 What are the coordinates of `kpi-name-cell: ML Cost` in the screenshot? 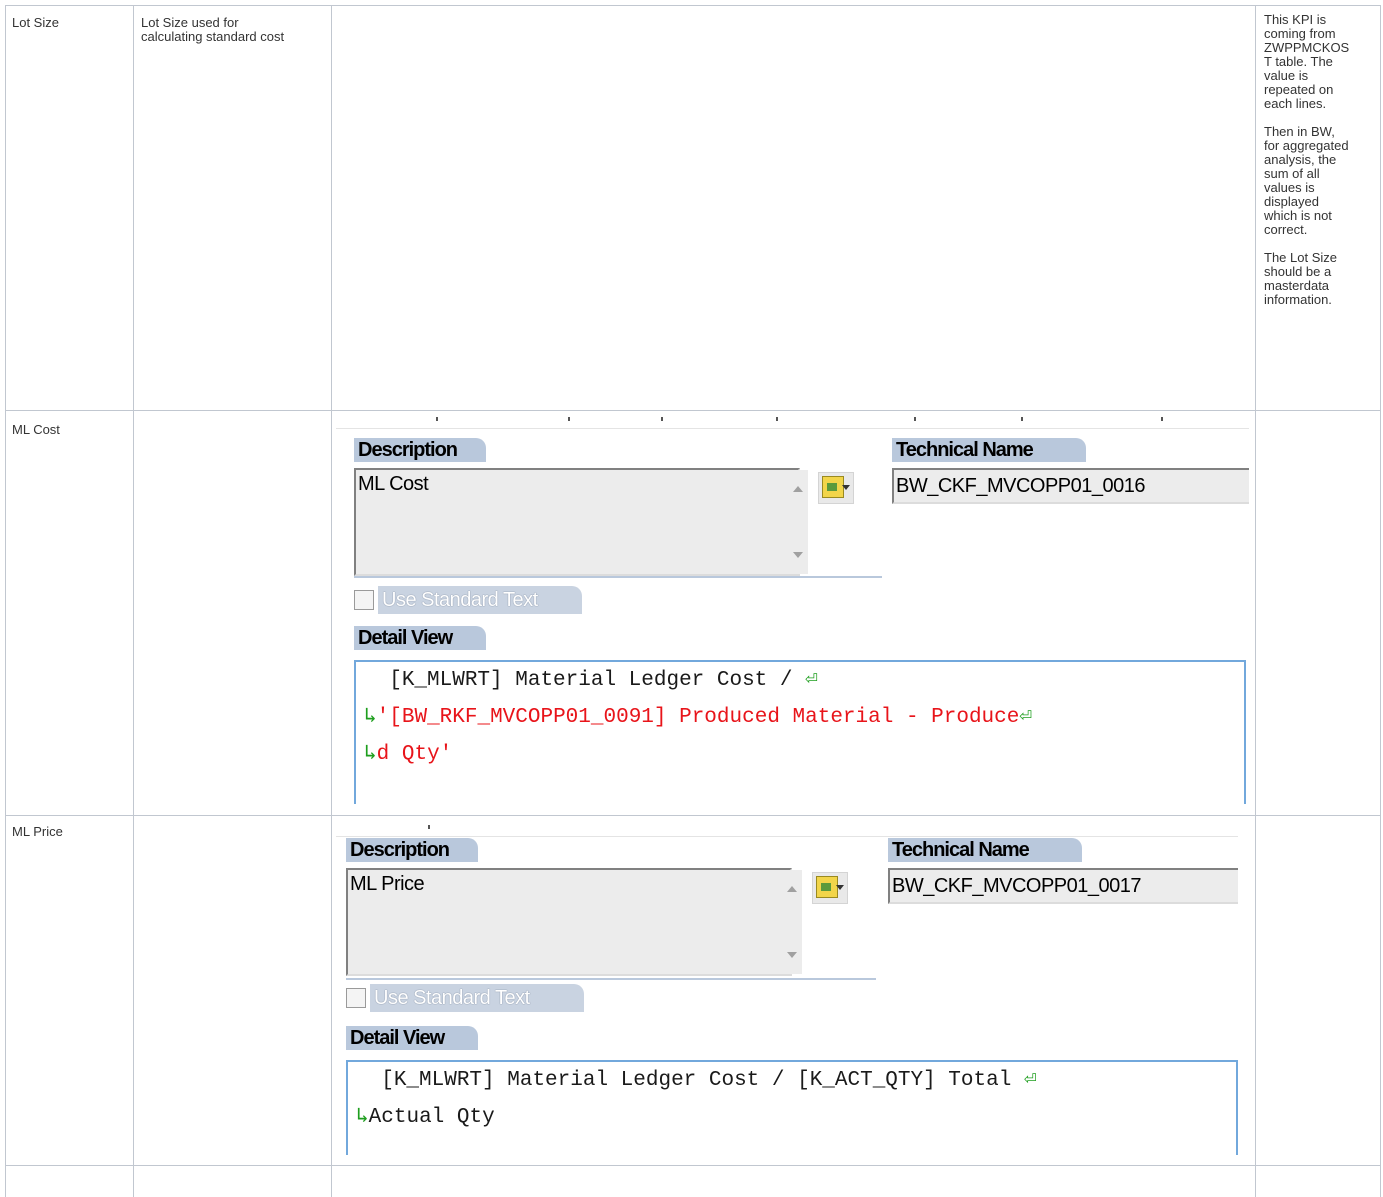 It's located at (36, 429).